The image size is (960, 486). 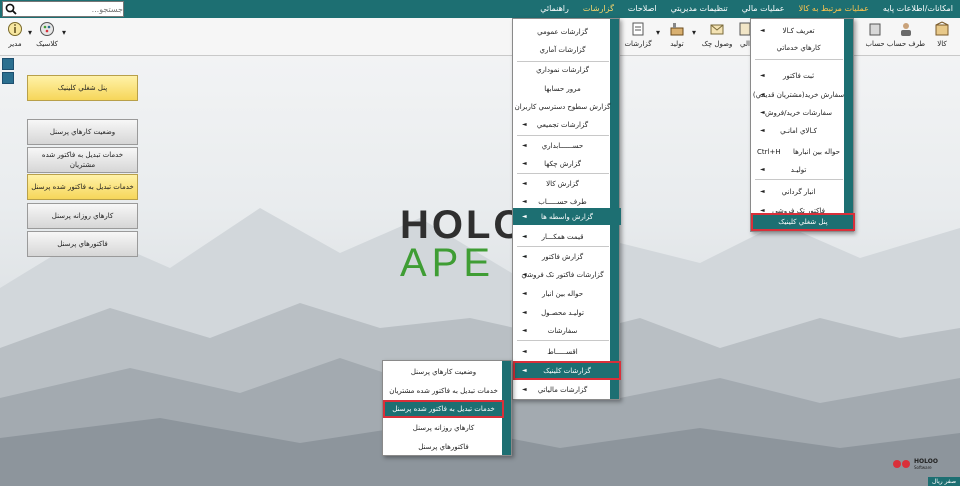 What do you see at coordinates (906, 29) in the screenshot?
I see `person-icon` at bounding box center [906, 29].